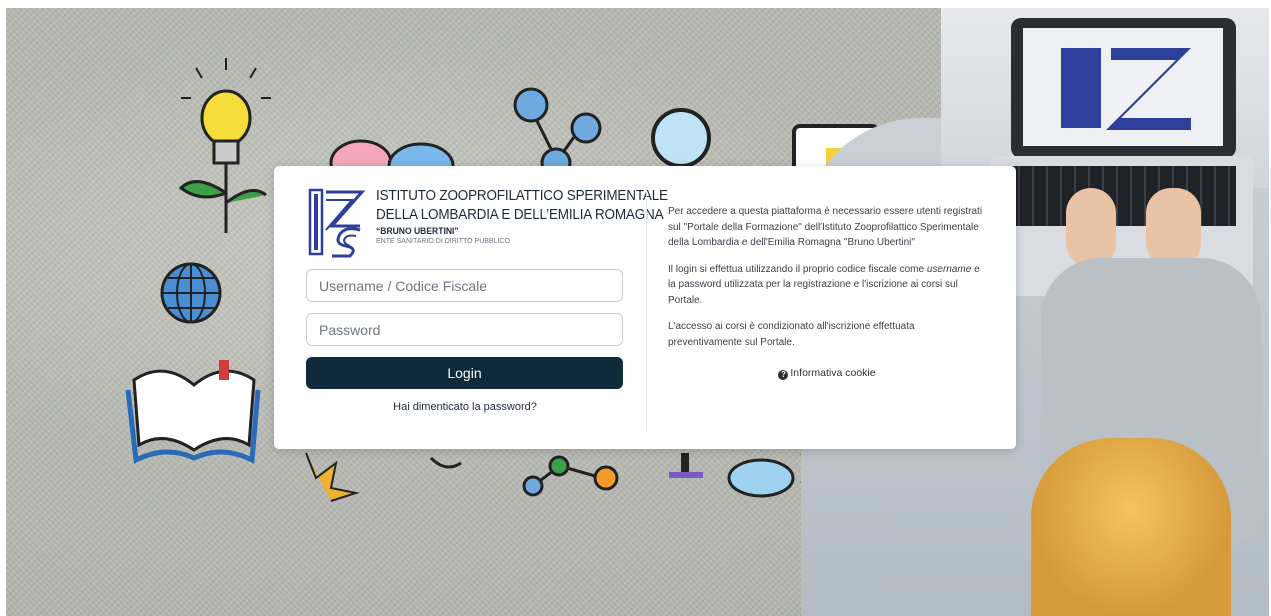  I want to click on magnifier-doodle, so click(681, 138).